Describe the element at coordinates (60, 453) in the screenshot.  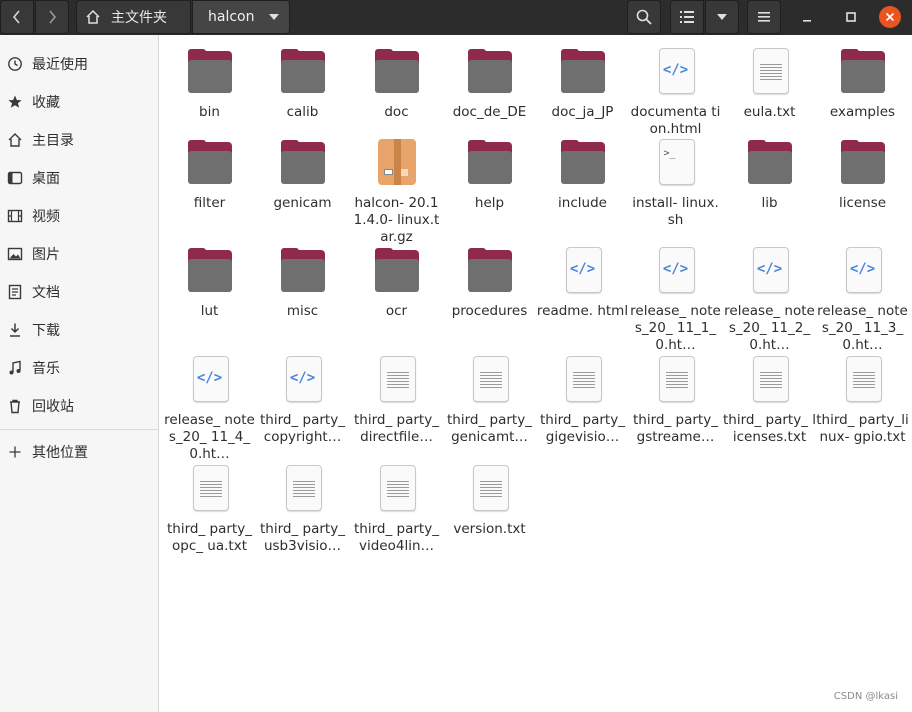
I see `sidebar-item-label: 其他位置` at that location.